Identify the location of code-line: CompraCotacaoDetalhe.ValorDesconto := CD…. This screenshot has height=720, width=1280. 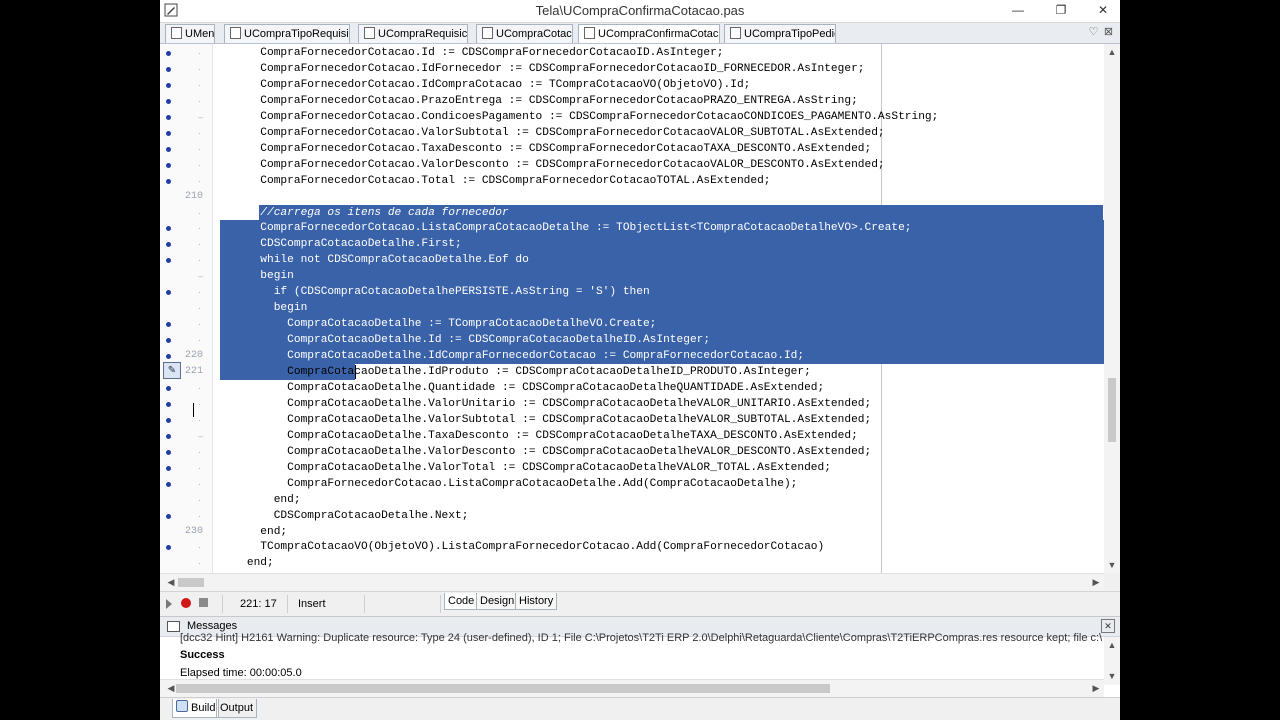
(545, 452).